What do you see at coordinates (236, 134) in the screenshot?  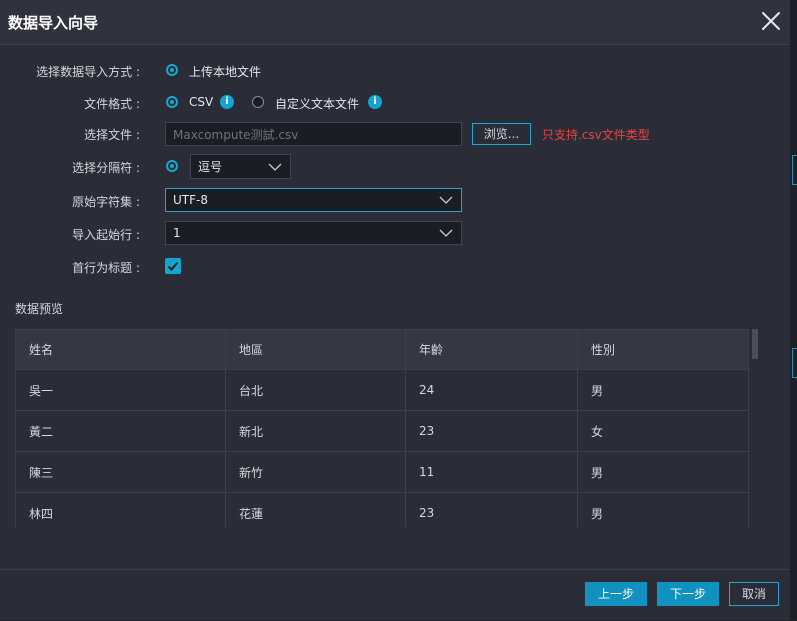 I see `file-path-placeholder: Maxcompute测試.csv` at bounding box center [236, 134].